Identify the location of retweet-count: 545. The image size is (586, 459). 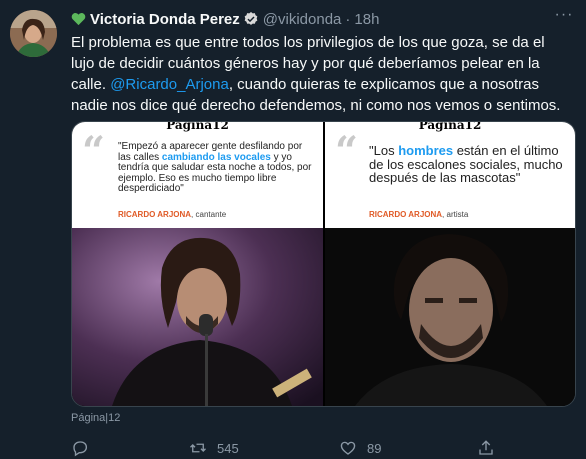
(228, 448).